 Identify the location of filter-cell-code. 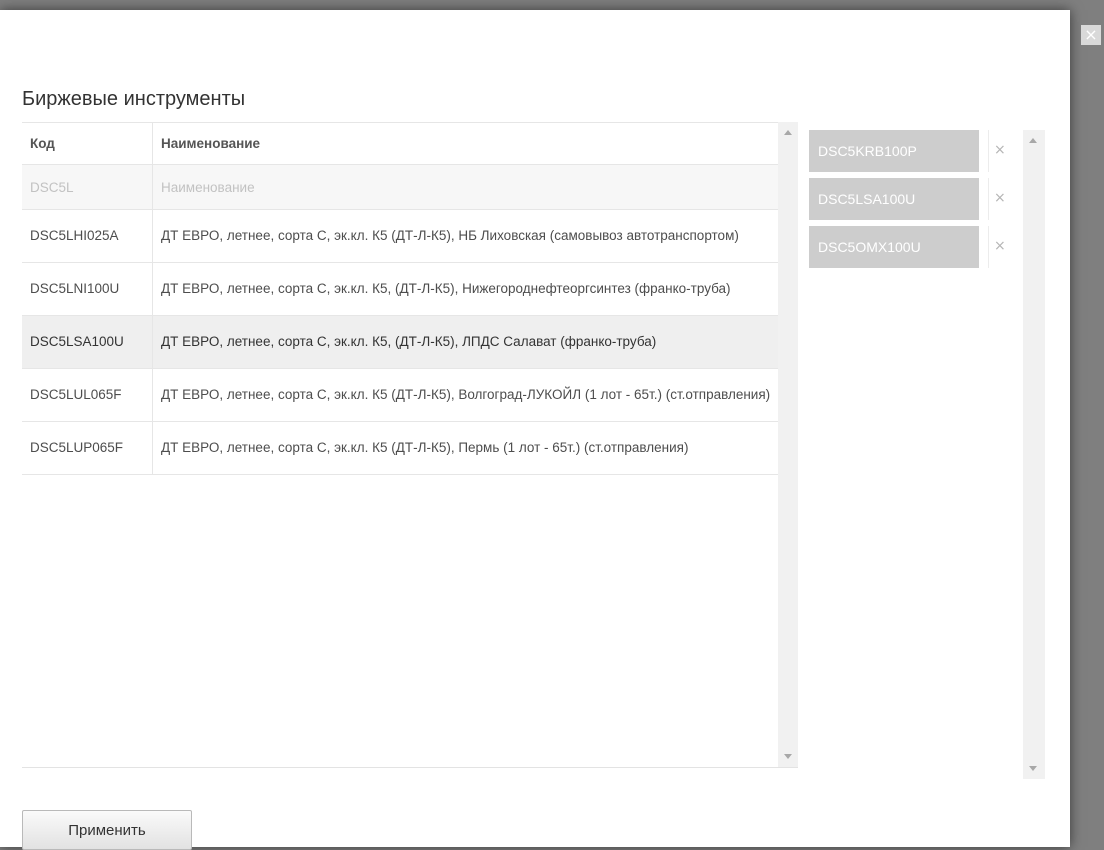
(87, 187).